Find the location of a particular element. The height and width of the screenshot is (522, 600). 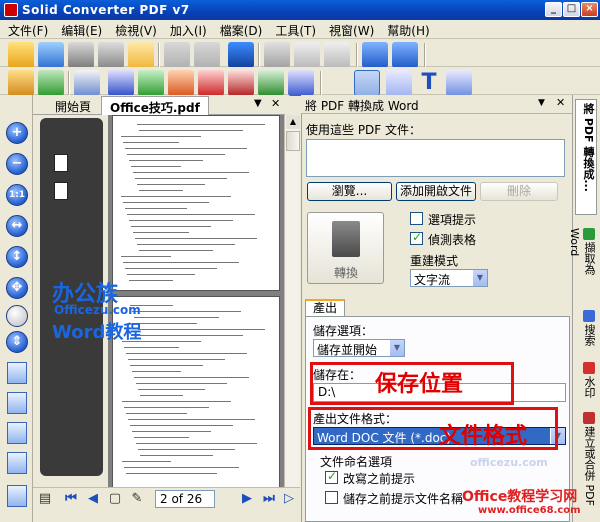

menu-insert: 加入(I) is located at coordinates (187, 29).